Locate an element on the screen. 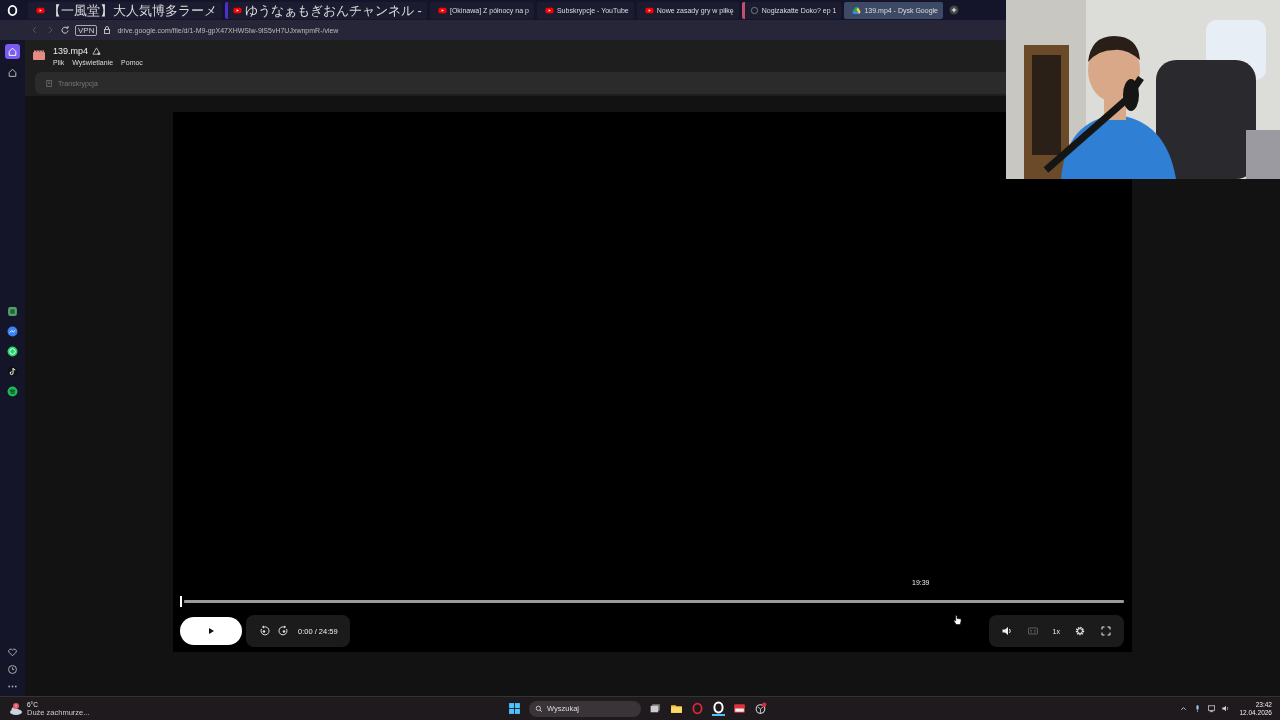  recorder-app-icon is located at coordinates (739, 708).